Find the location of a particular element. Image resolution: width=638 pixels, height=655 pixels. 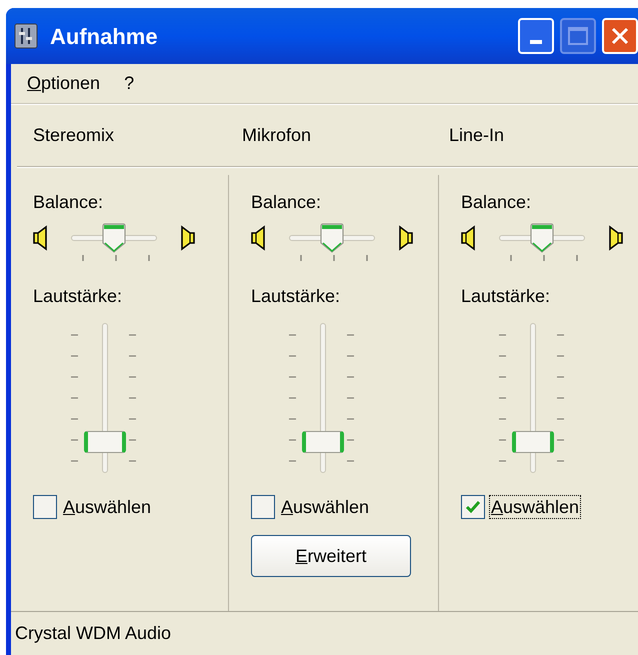

maximize-button is located at coordinates (578, 36).